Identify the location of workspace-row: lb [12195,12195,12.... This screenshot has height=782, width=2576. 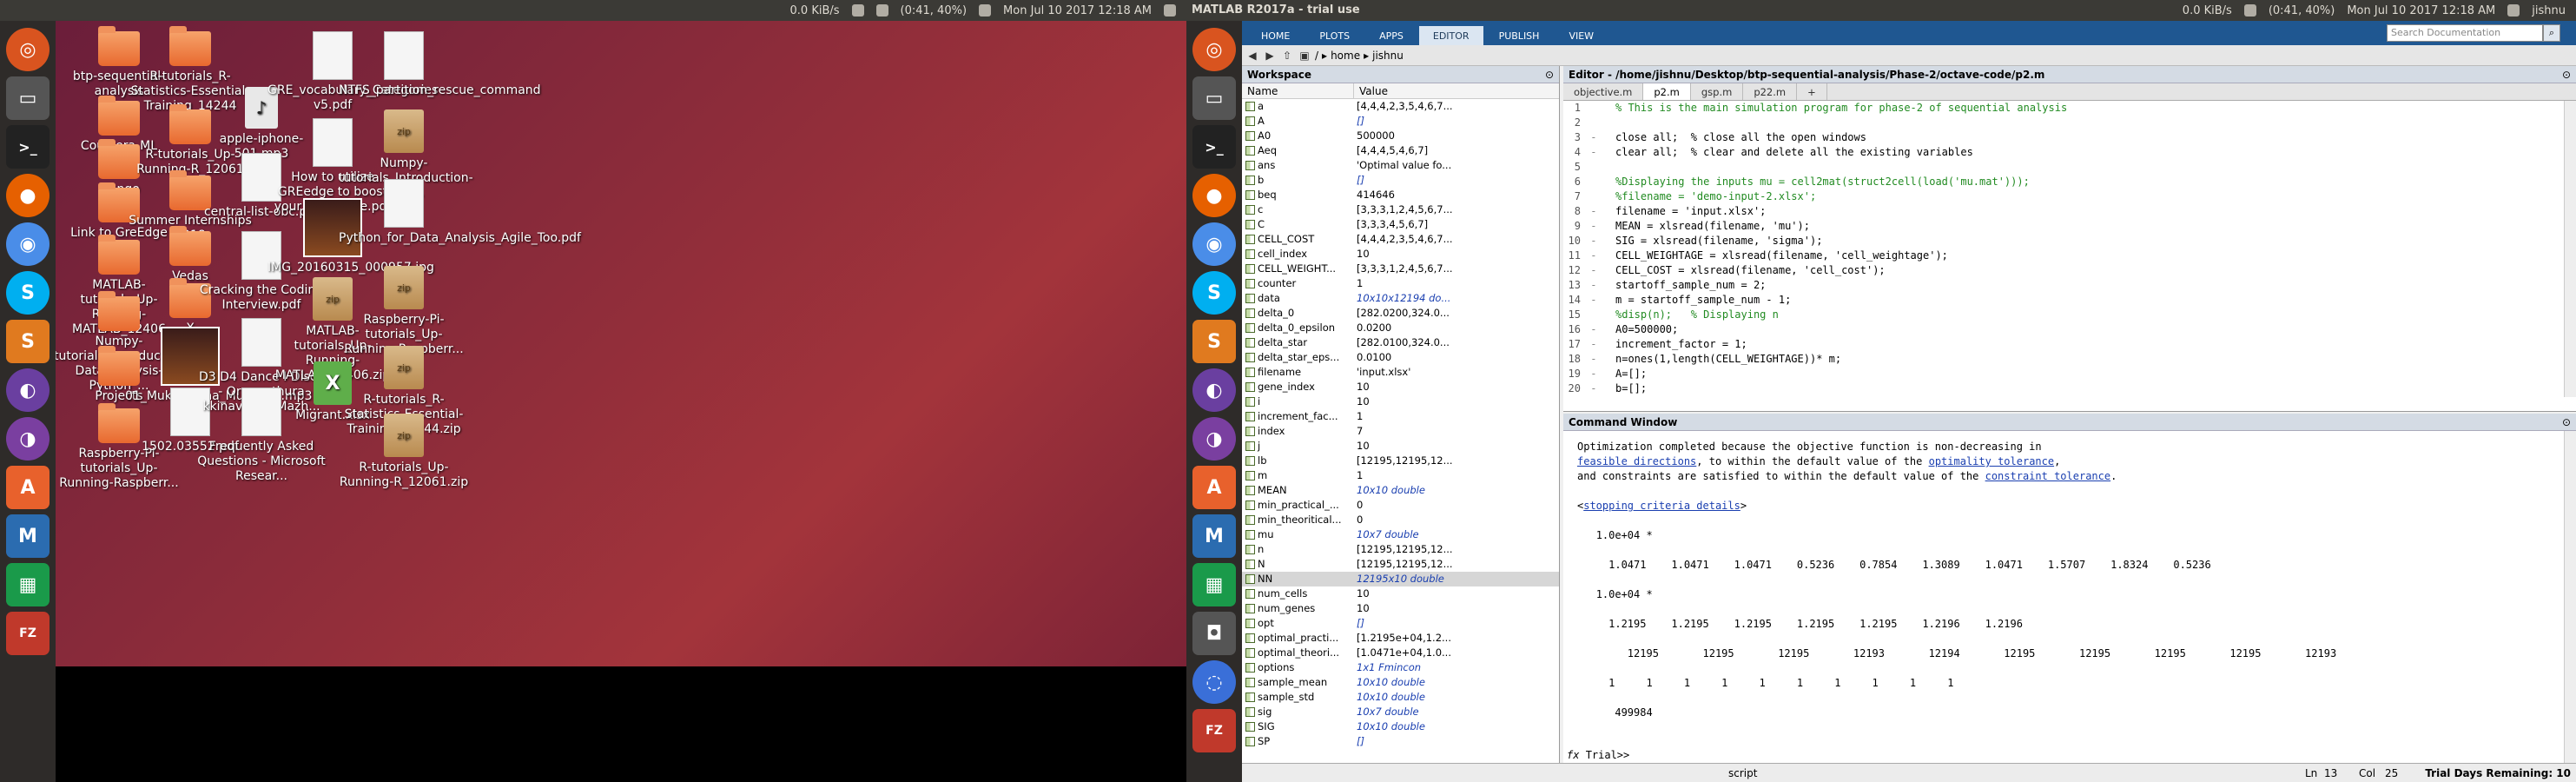
(1401, 461).